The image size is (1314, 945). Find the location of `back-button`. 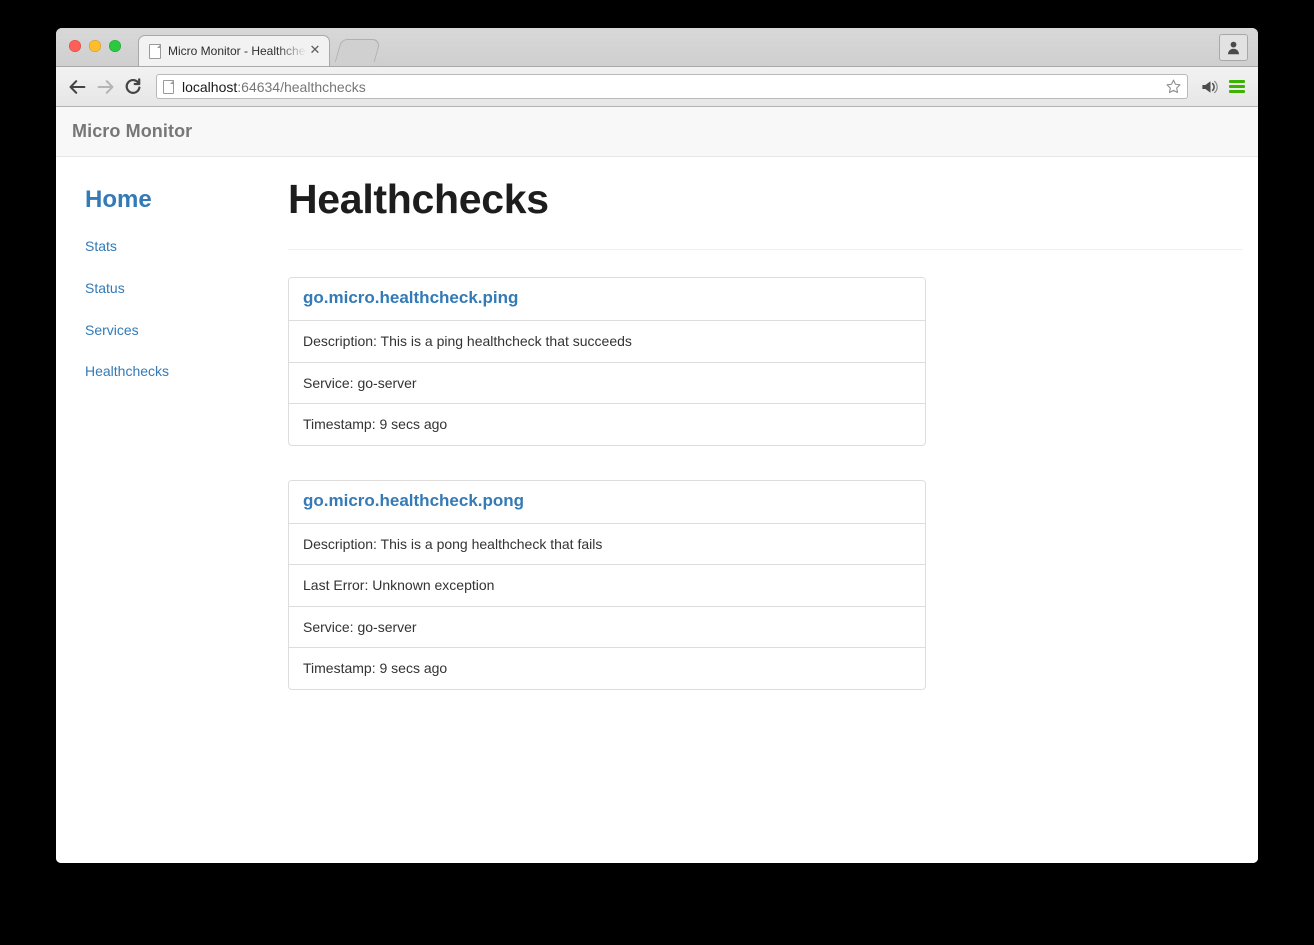

back-button is located at coordinates (77, 87).